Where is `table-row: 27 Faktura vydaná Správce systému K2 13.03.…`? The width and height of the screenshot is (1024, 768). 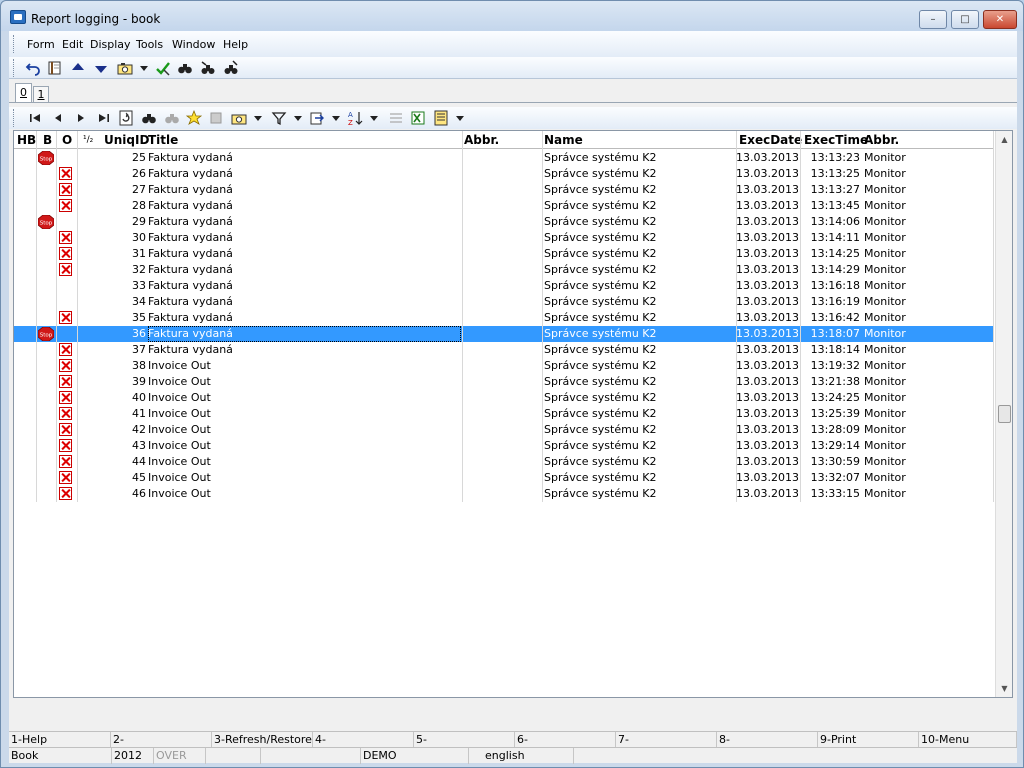 table-row: 27 Faktura vydaná Správce systému K2 13.03.… is located at coordinates (504, 190).